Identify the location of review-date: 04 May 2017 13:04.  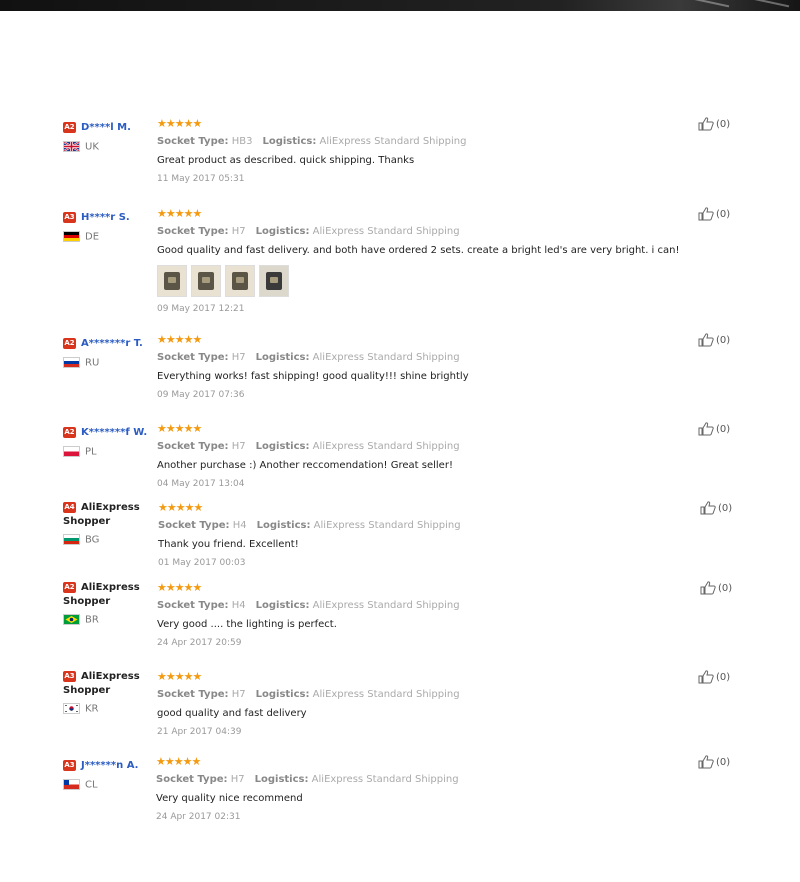
(201, 484).